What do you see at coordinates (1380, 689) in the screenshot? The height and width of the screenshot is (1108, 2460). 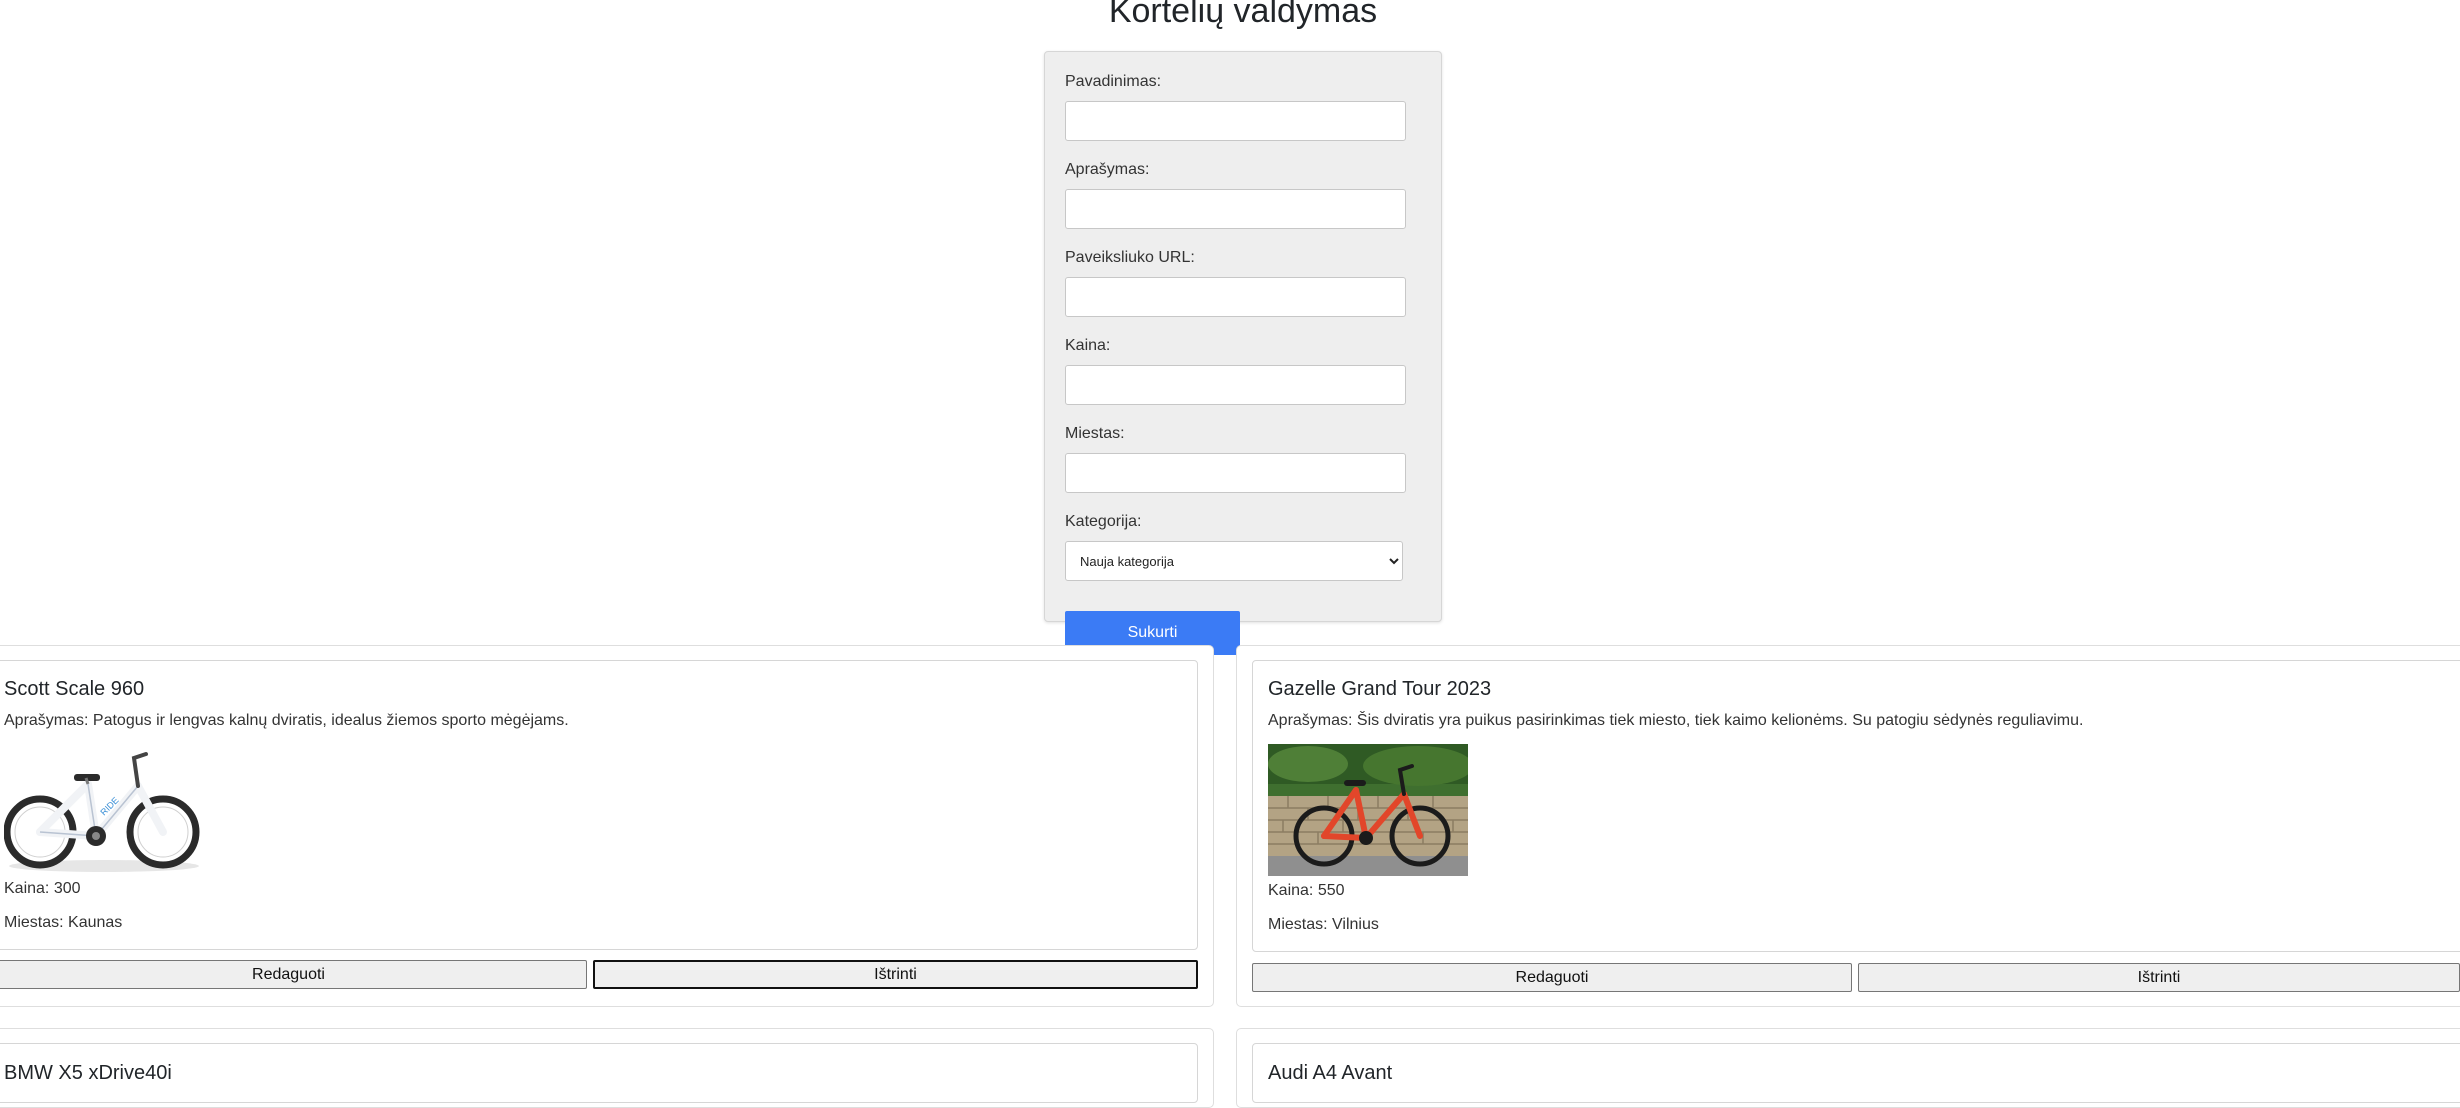 I see `card-title: Gazelle Grand Tour 2023` at bounding box center [1380, 689].